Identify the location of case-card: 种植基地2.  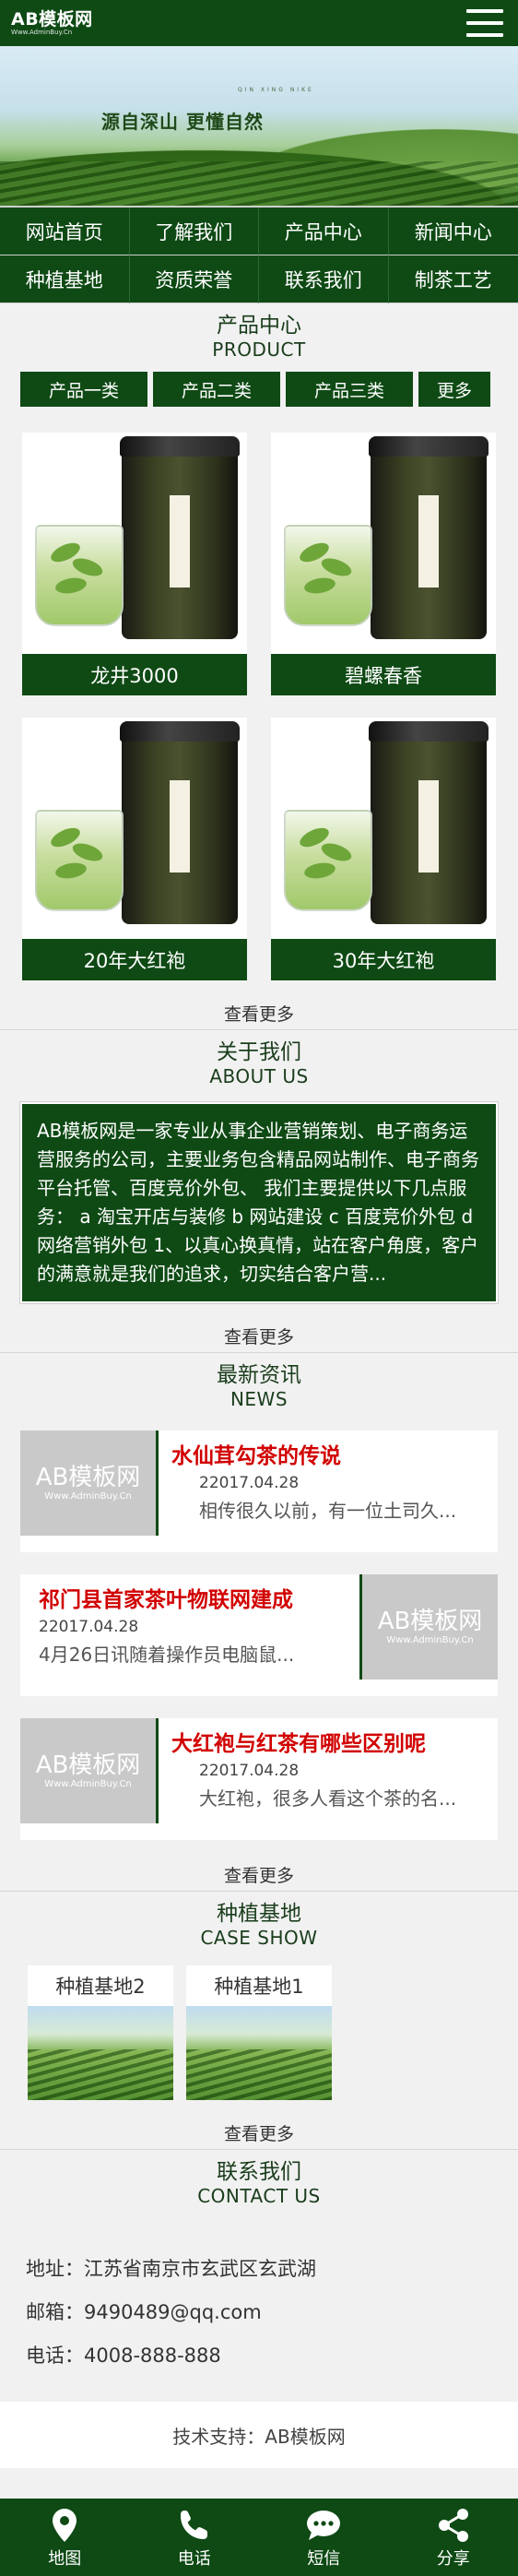
(101, 2033).